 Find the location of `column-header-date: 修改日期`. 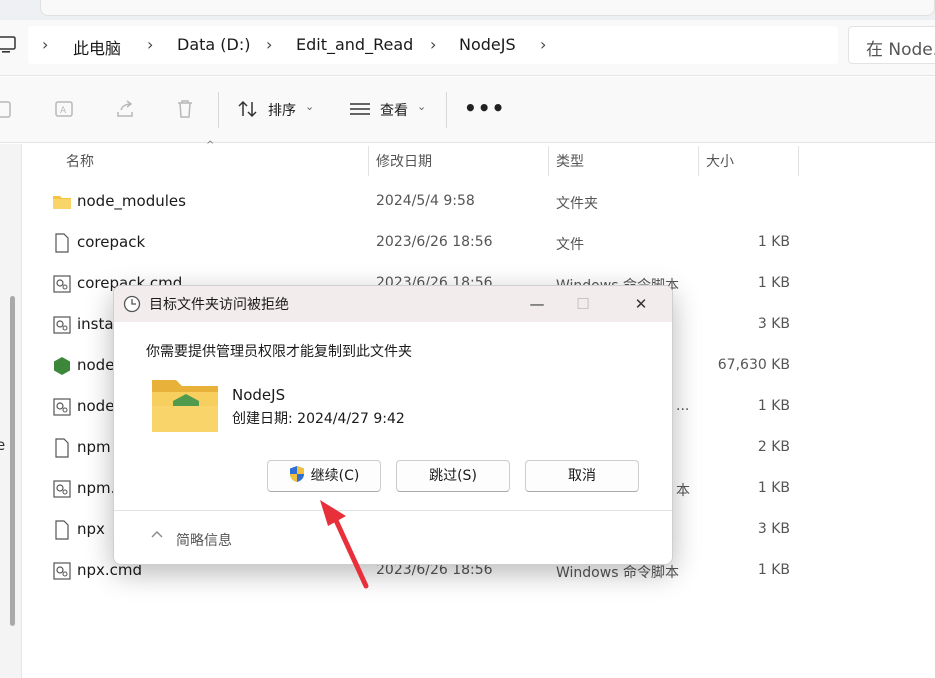

column-header-date: 修改日期 is located at coordinates (404, 161).